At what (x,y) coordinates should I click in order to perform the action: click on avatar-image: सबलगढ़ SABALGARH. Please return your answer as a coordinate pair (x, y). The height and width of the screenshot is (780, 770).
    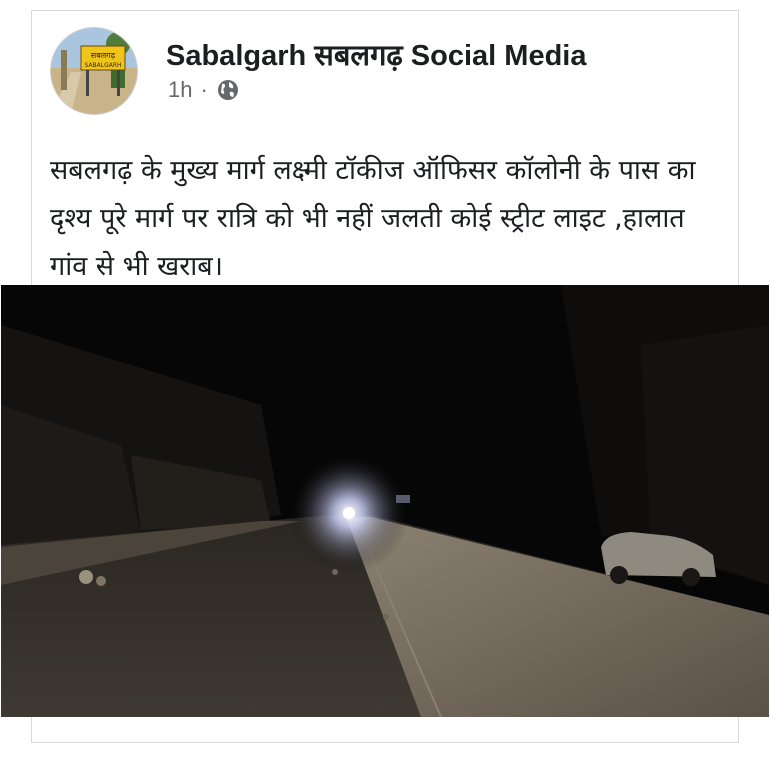
    Looking at the image, I should click on (94, 71).